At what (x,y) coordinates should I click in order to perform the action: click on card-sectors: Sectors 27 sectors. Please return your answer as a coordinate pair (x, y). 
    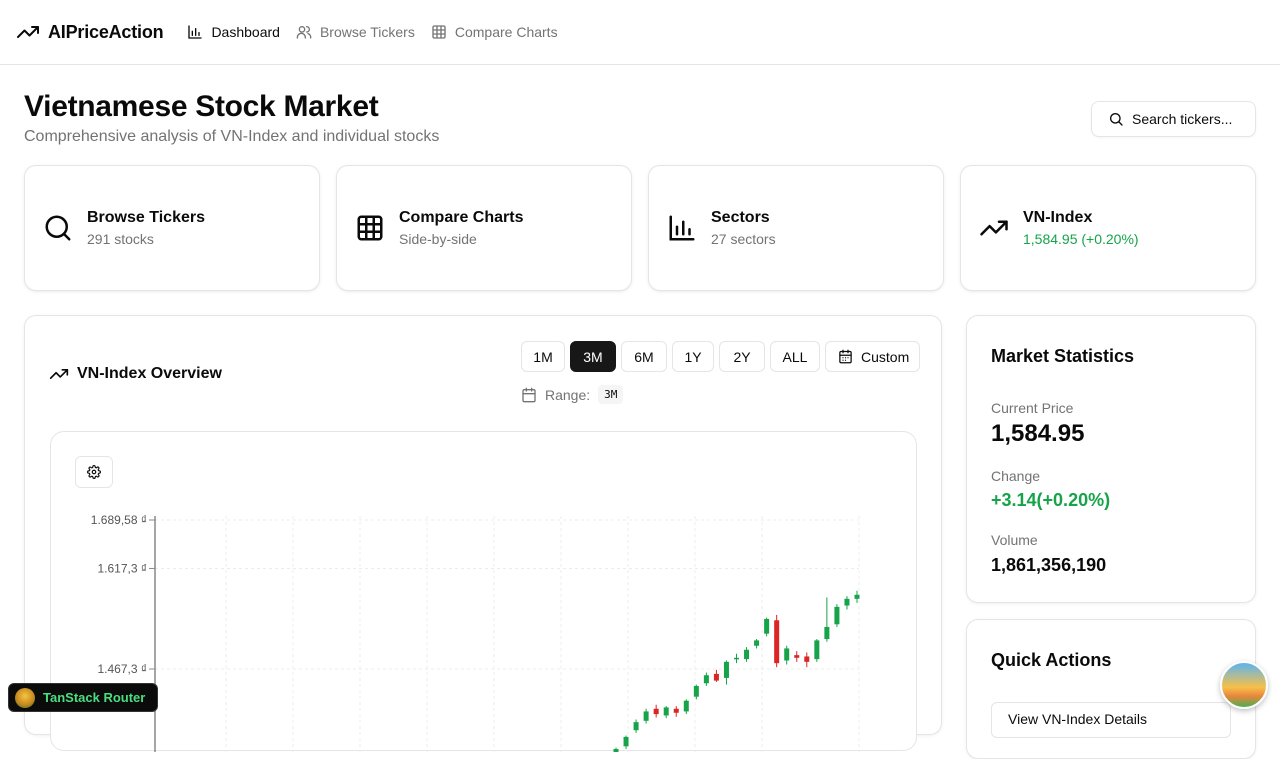
    Looking at the image, I should click on (796, 228).